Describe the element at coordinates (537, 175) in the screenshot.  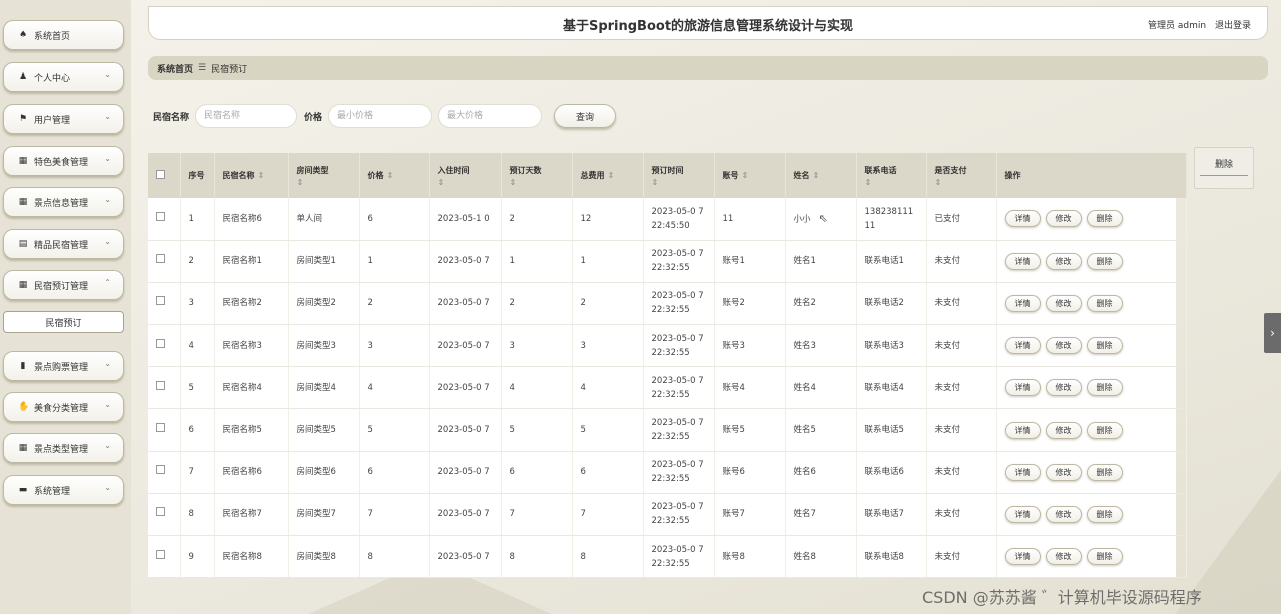
I see `header-days: 预订天数 ⇕` at that location.